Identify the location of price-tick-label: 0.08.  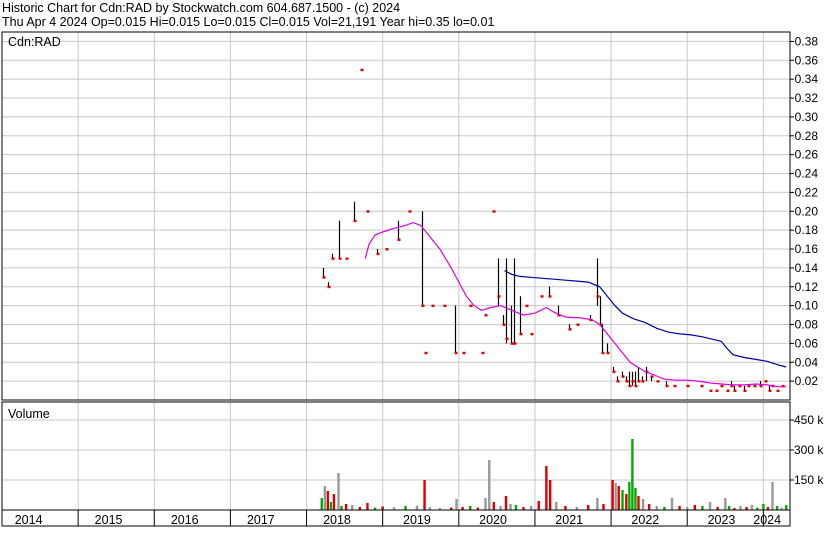
(807, 325).